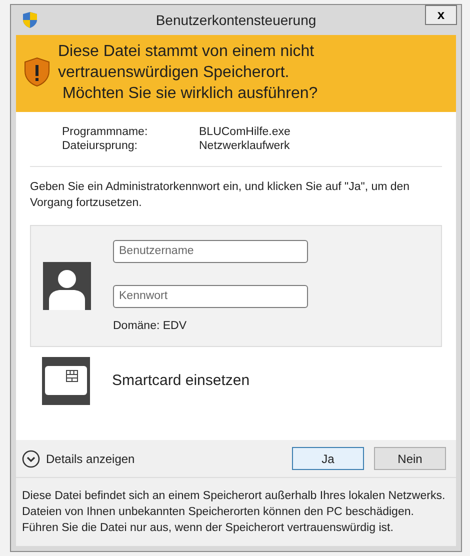  Describe the element at coordinates (100, 146) in the screenshot. I see `info-label: Dateiursprung:` at that location.